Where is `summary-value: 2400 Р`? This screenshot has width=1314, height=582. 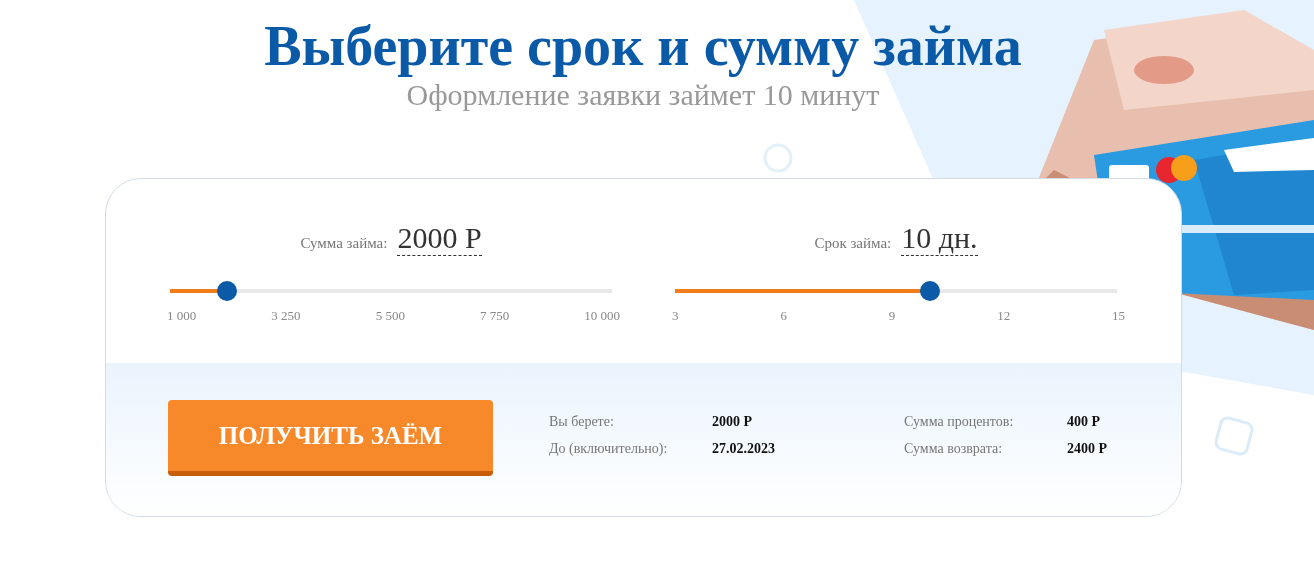
summary-value: 2400 Р is located at coordinates (1087, 449).